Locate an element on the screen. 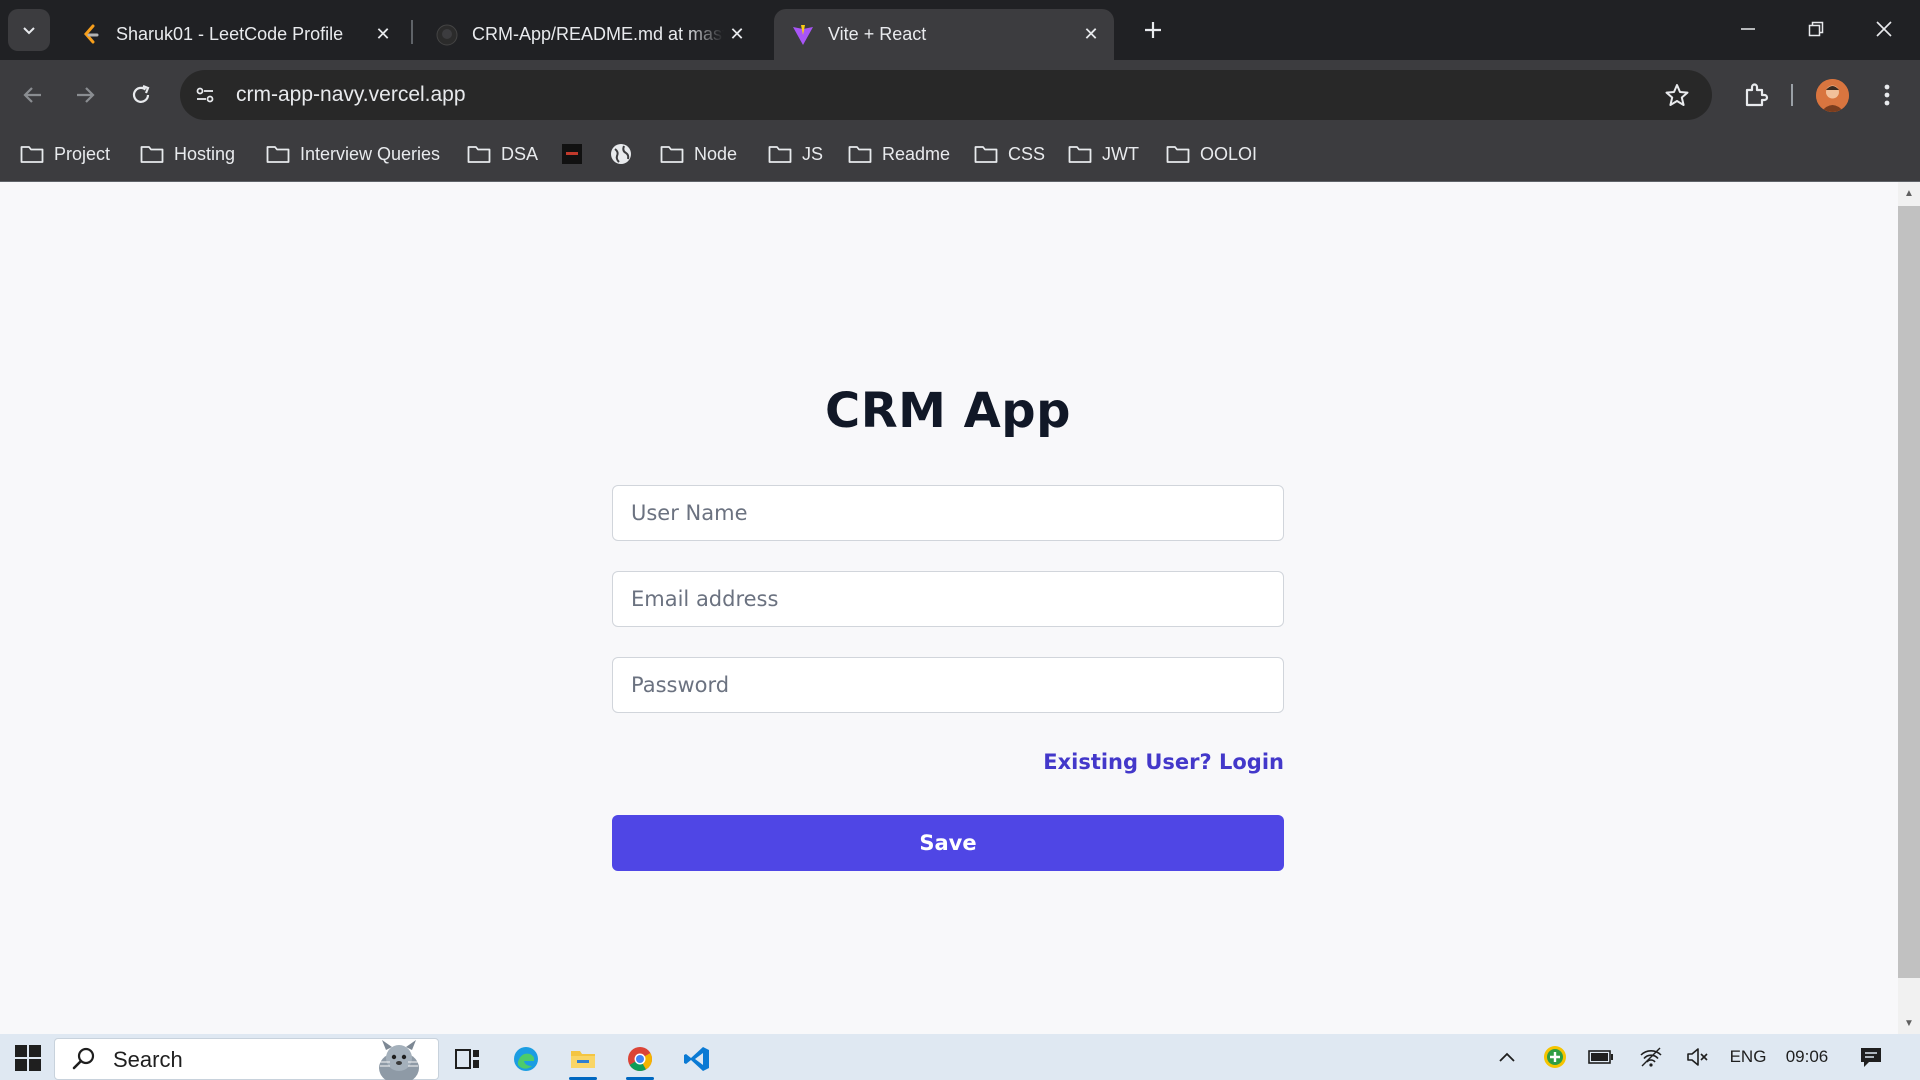  bookmark-css: CSS is located at coordinates (1009, 154).